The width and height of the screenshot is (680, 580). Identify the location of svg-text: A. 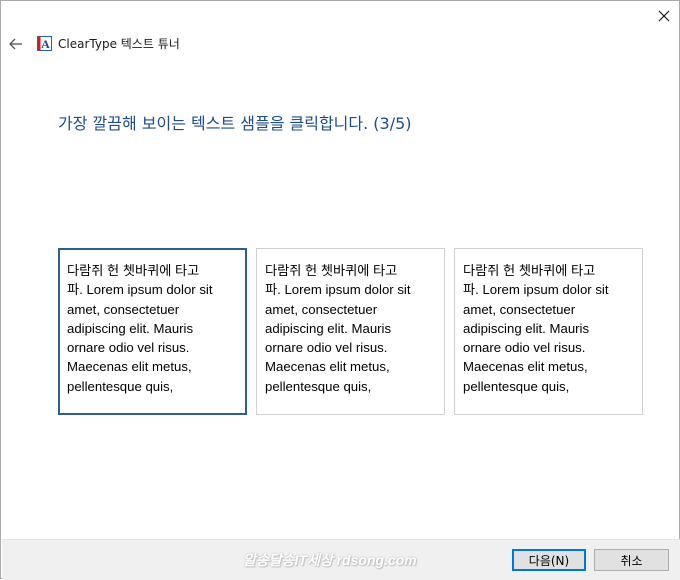
(45, 44).